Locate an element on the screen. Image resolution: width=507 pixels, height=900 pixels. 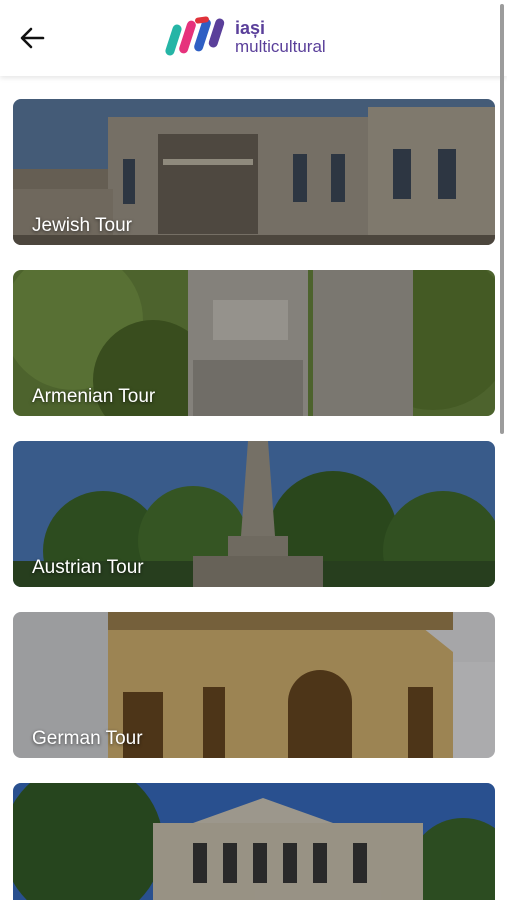
back-button is located at coordinates (32, 38).